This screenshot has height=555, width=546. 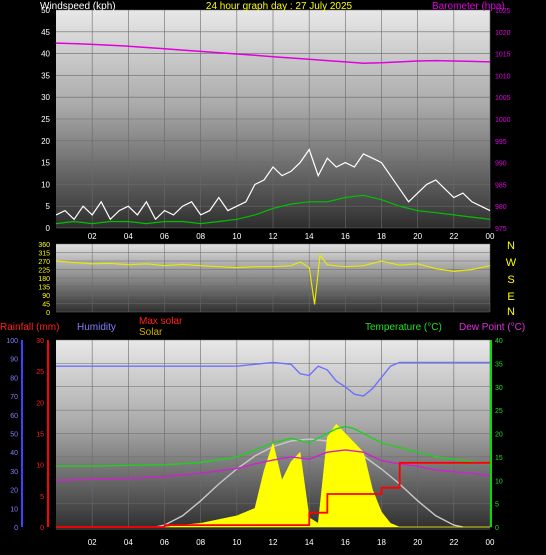 I want to click on wind-y-tick-label: 35, so click(x=45, y=75).